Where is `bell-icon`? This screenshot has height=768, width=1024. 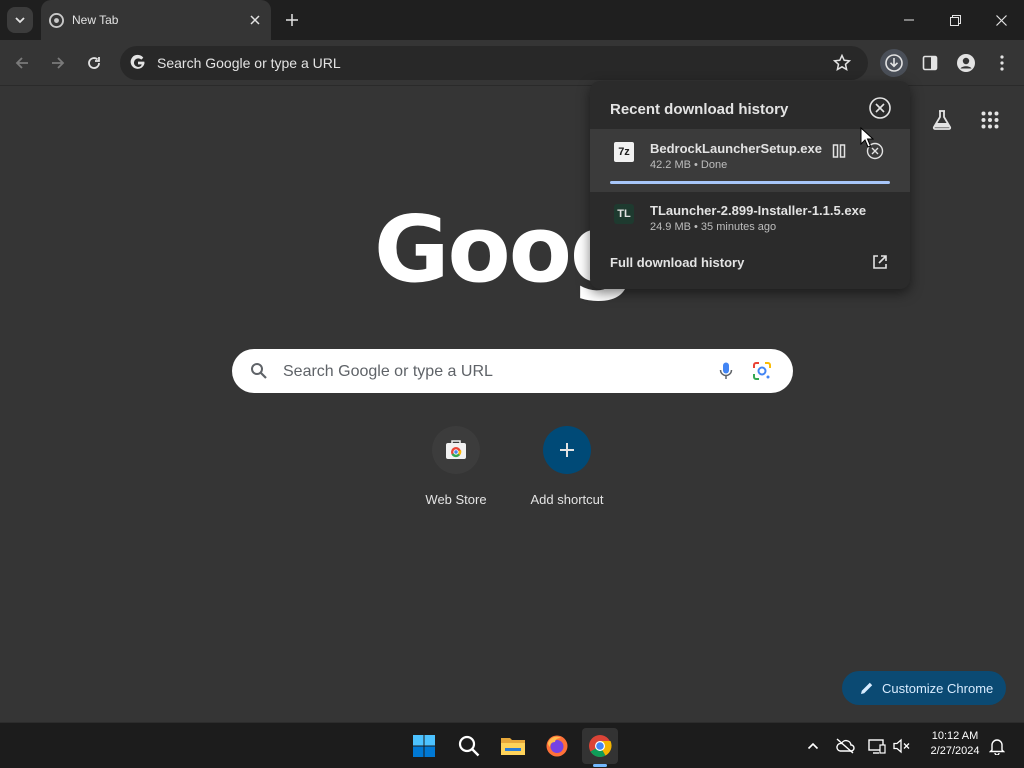
bell-icon is located at coordinates (997, 746).